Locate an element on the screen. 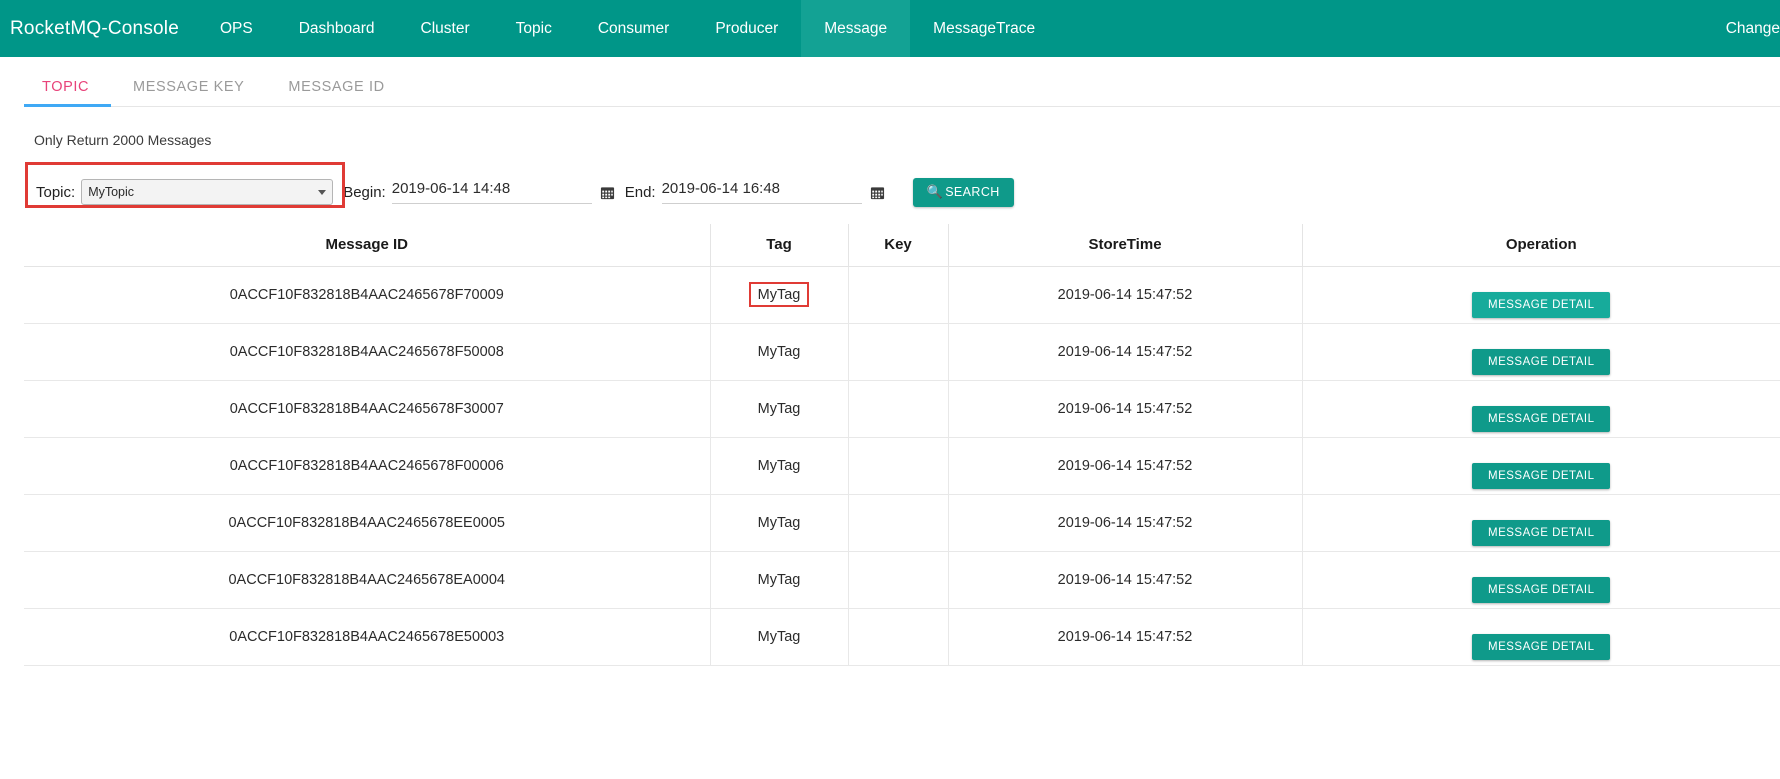 The width and height of the screenshot is (1780, 779). result-limit-hint: Only Return 2000 Messages is located at coordinates (123, 140).